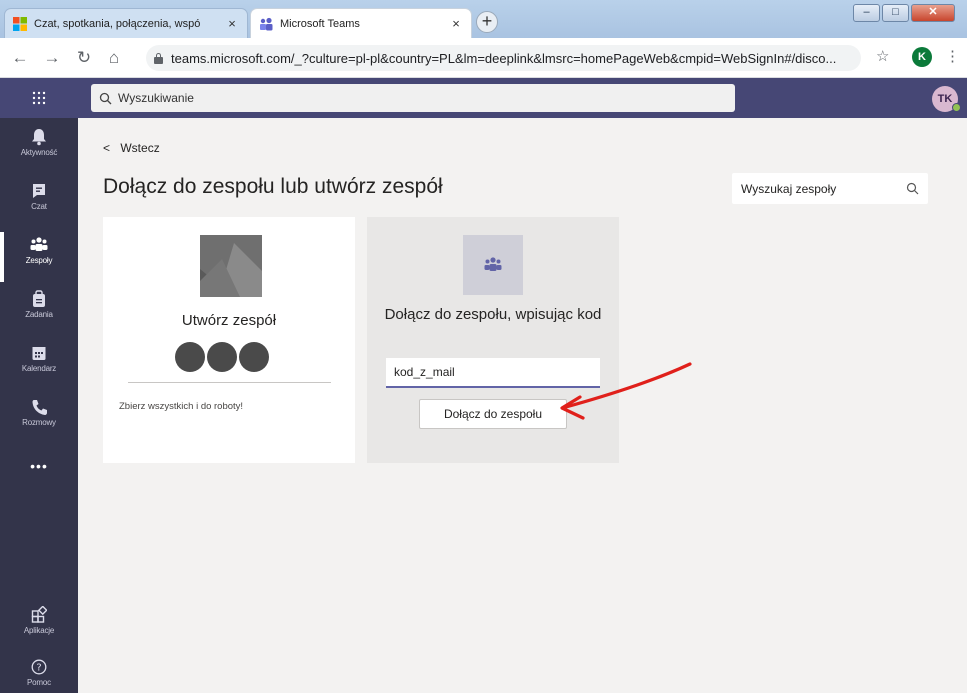 The image size is (967, 693). What do you see at coordinates (156, 98) in the screenshot?
I see `search-placeholder: Wyszukiwanie` at bounding box center [156, 98].